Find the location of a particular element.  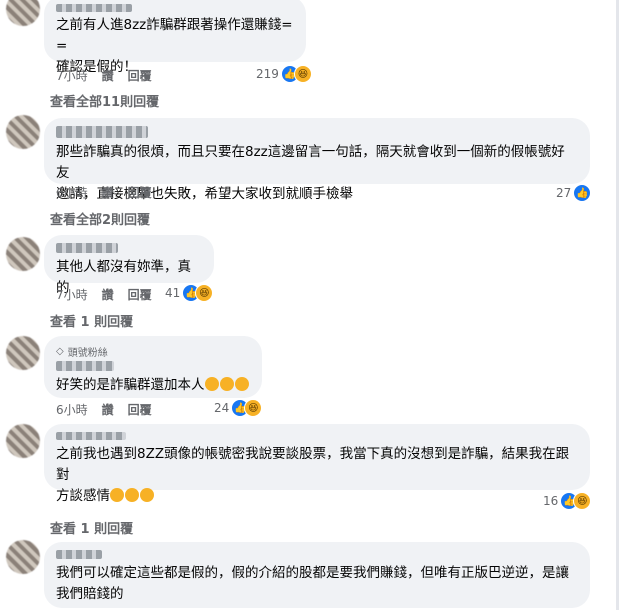

comment-text: 好笑的是詐騙群還加本人 is located at coordinates (153, 385).